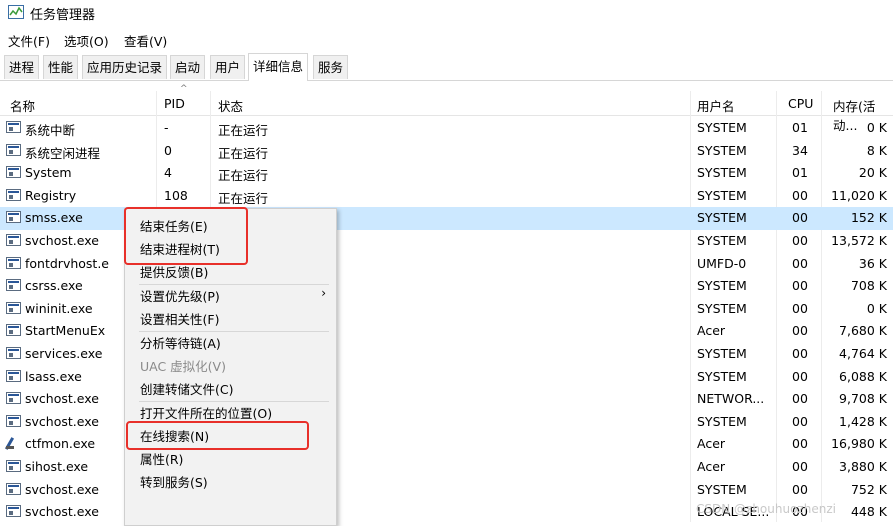 The image size is (893, 526). Describe the element at coordinates (59, 308) in the screenshot. I see `cell-name: wininit.exe` at that location.